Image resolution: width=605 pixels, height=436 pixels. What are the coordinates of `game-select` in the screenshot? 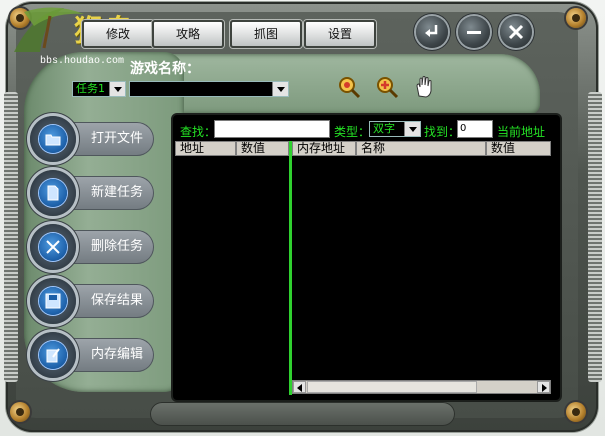 It's located at (209, 89).